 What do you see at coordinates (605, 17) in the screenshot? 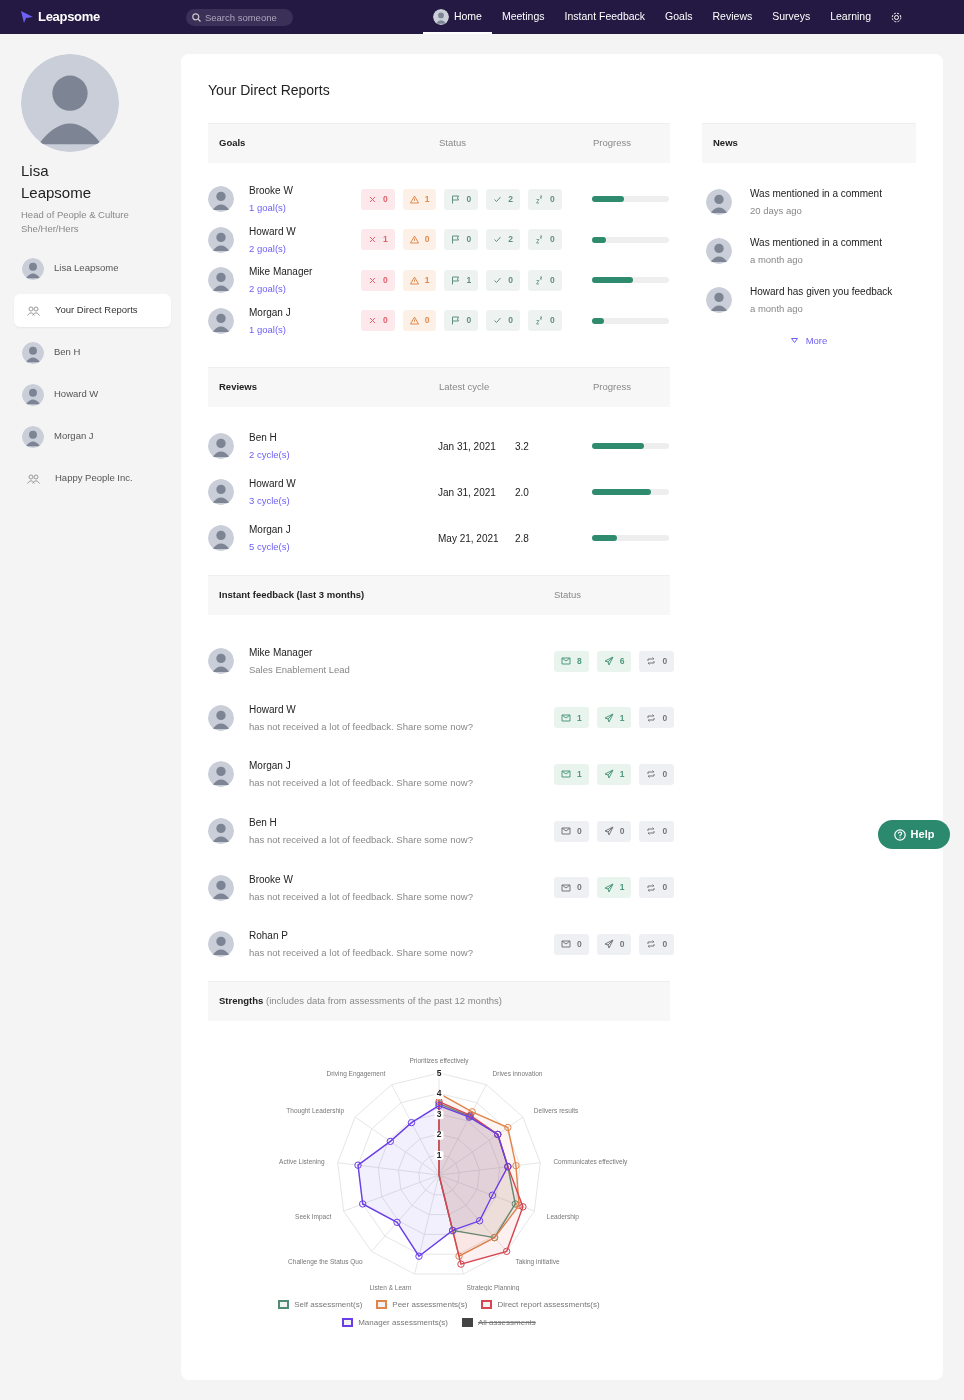
I see `nav-tab: Instant Feedback` at bounding box center [605, 17].